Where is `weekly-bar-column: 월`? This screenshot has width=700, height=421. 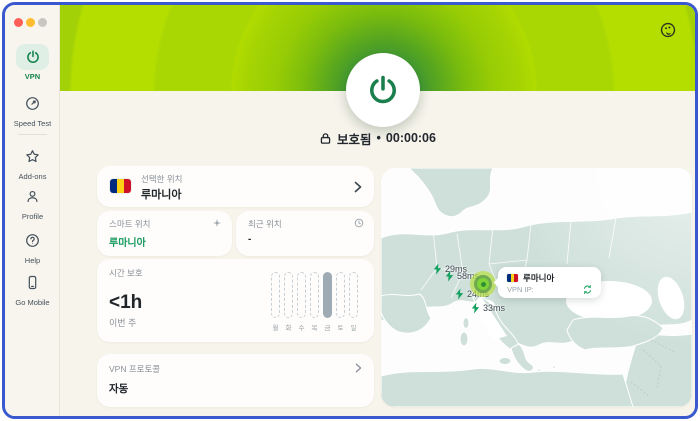 weekly-bar-column: 월 is located at coordinates (275, 302).